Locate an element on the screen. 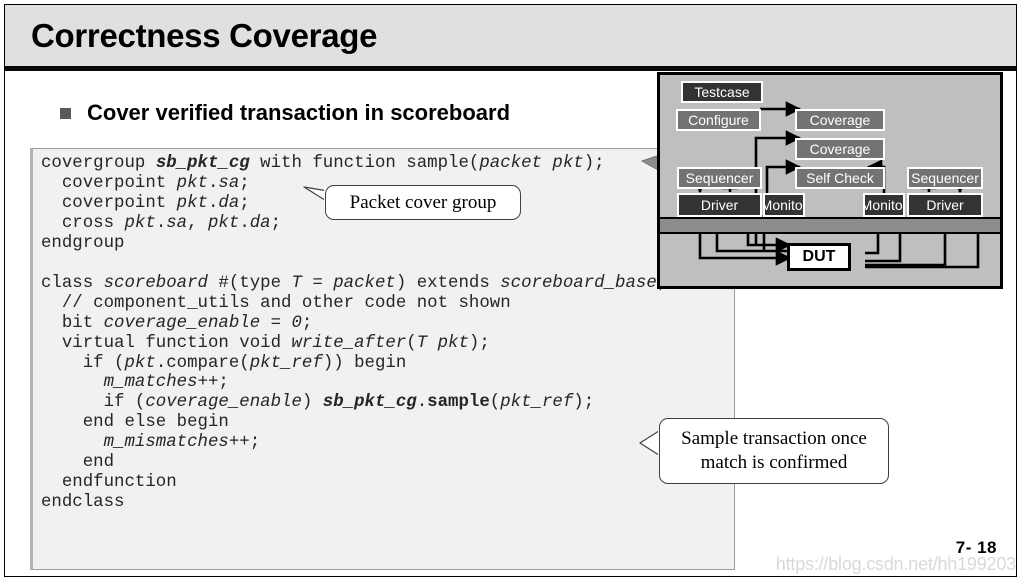 Image resolution: width=1021 pixels, height=581 pixels. slide-number: 7- 18 is located at coordinates (976, 547).